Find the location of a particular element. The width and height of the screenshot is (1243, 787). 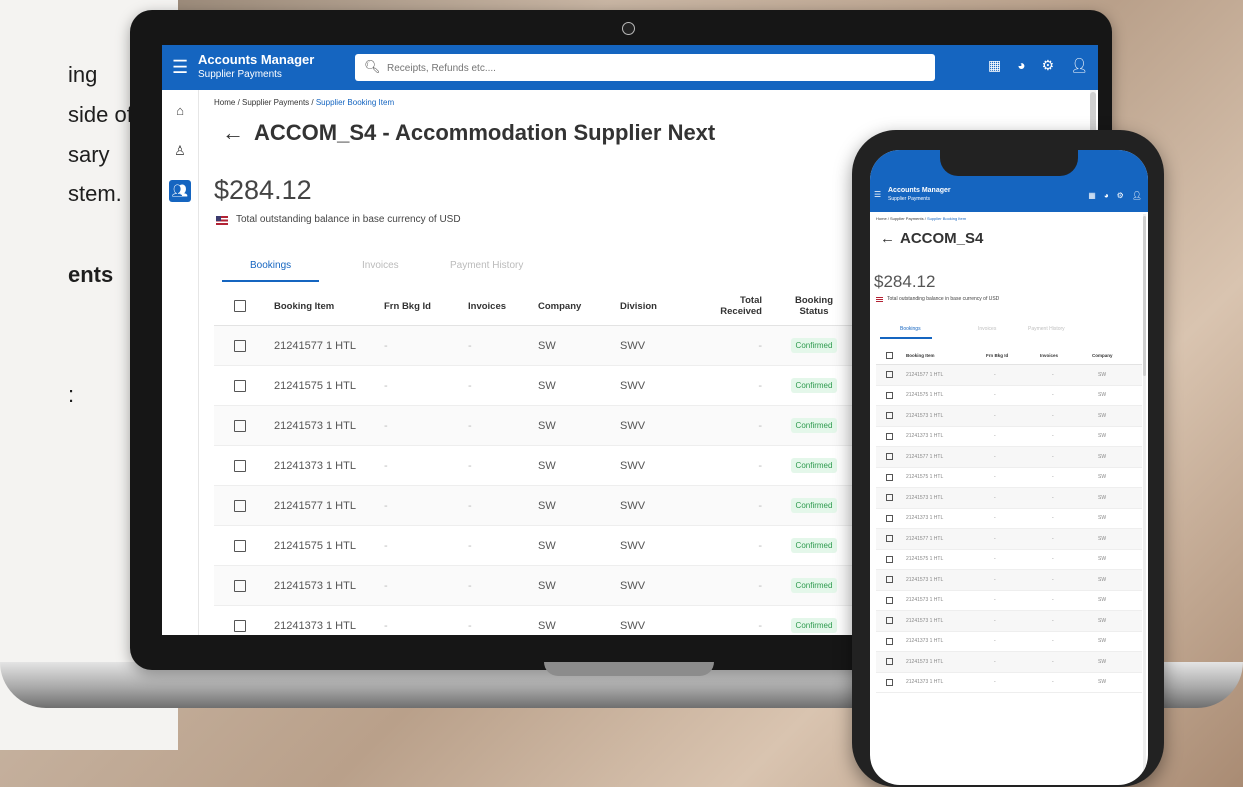

column-header: Total Received is located at coordinates (732, 306).